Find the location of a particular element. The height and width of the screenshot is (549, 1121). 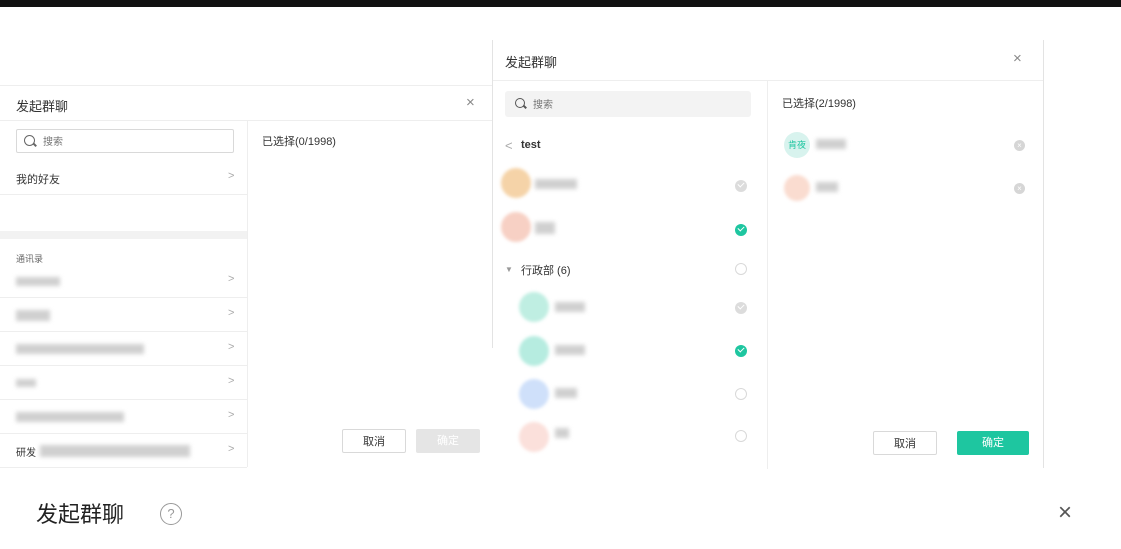

selected-panel: 已选择(0/1998) 取消 确定 is located at coordinates (370, 293).